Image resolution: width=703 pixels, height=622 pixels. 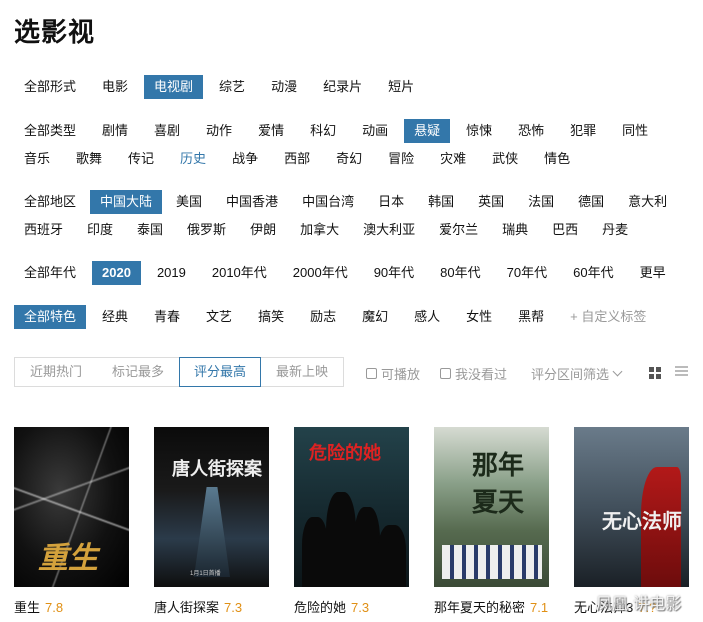 I want to click on types-tag: 战争, so click(x=245, y=159).